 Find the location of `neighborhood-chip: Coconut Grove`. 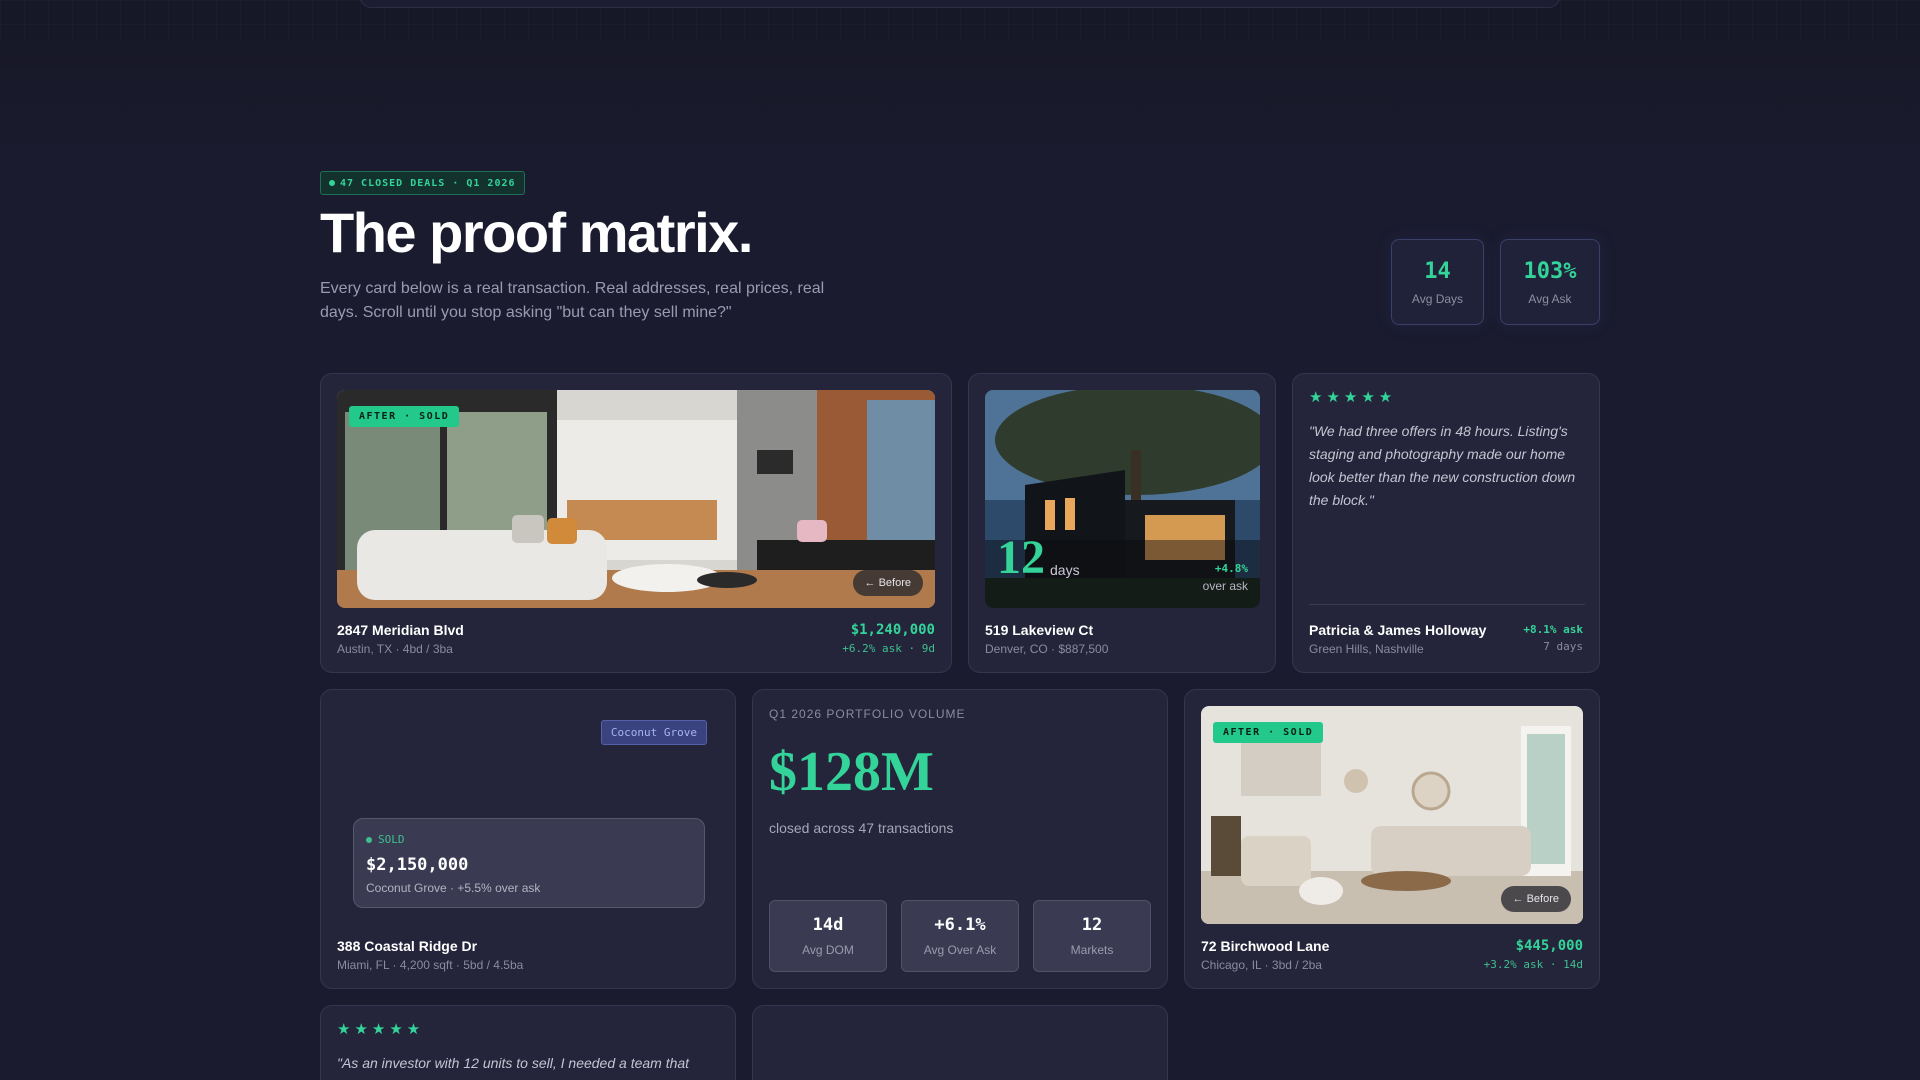

neighborhood-chip: Coconut Grove is located at coordinates (653, 732).